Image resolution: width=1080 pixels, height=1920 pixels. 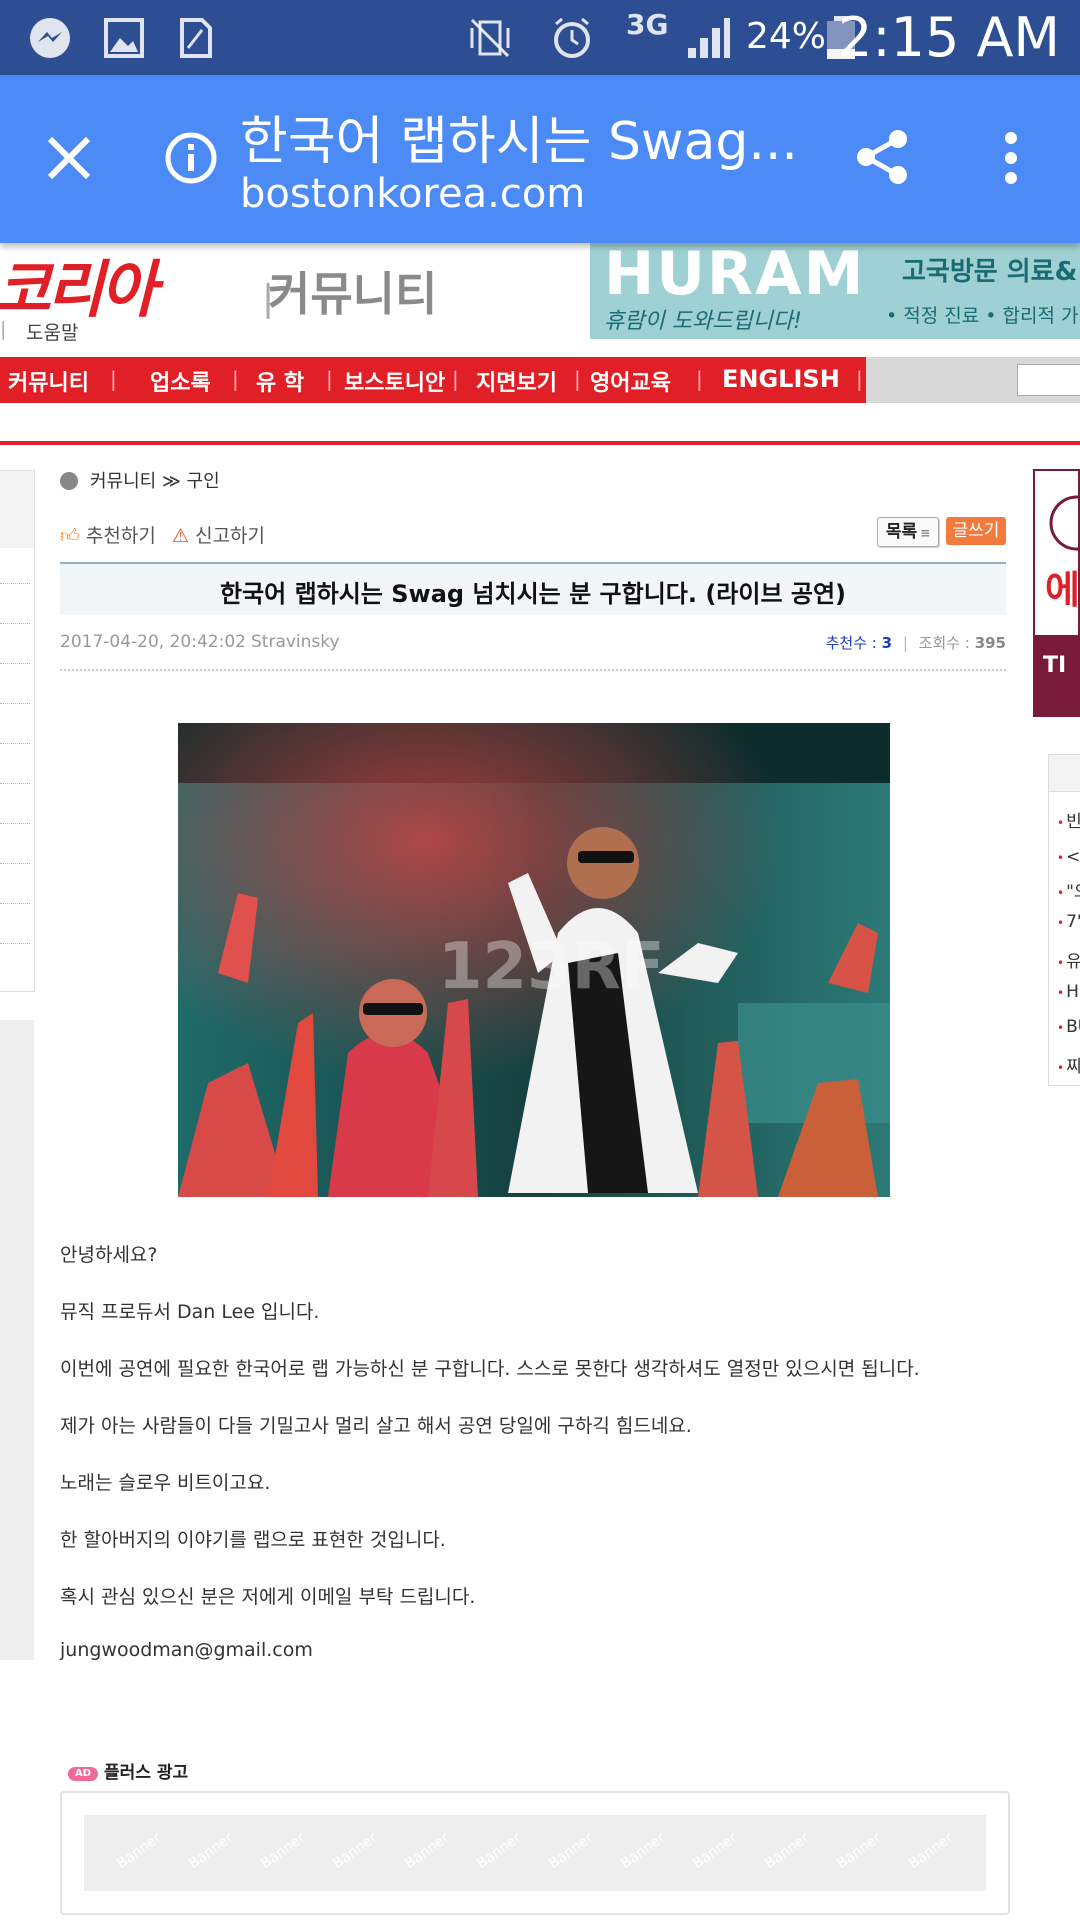 What do you see at coordinates (1068, 854) in the screenshot?
I see `right-list-item: <부` at bounding box center [1068, 854].